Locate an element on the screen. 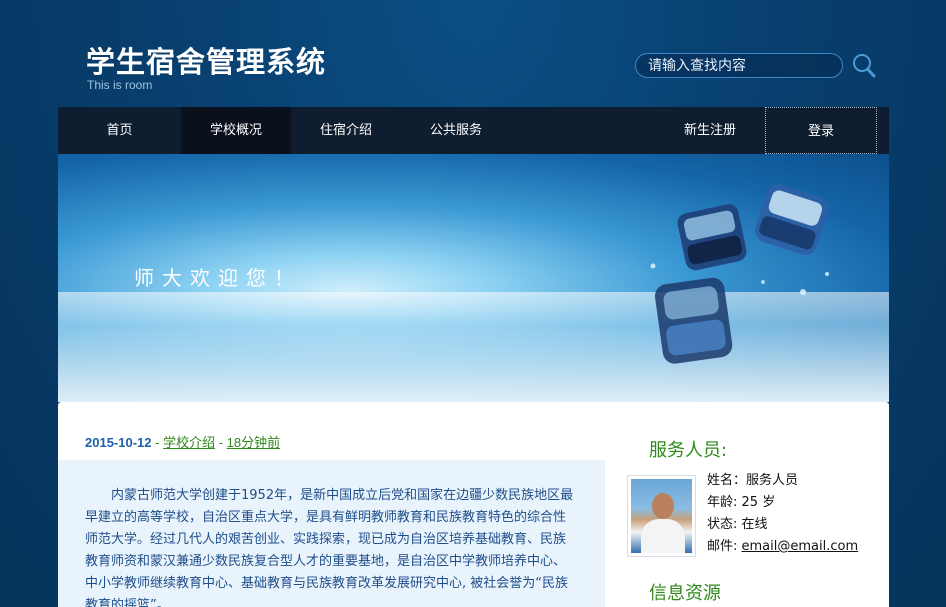  search-icon is located at coordinates (864, 66).